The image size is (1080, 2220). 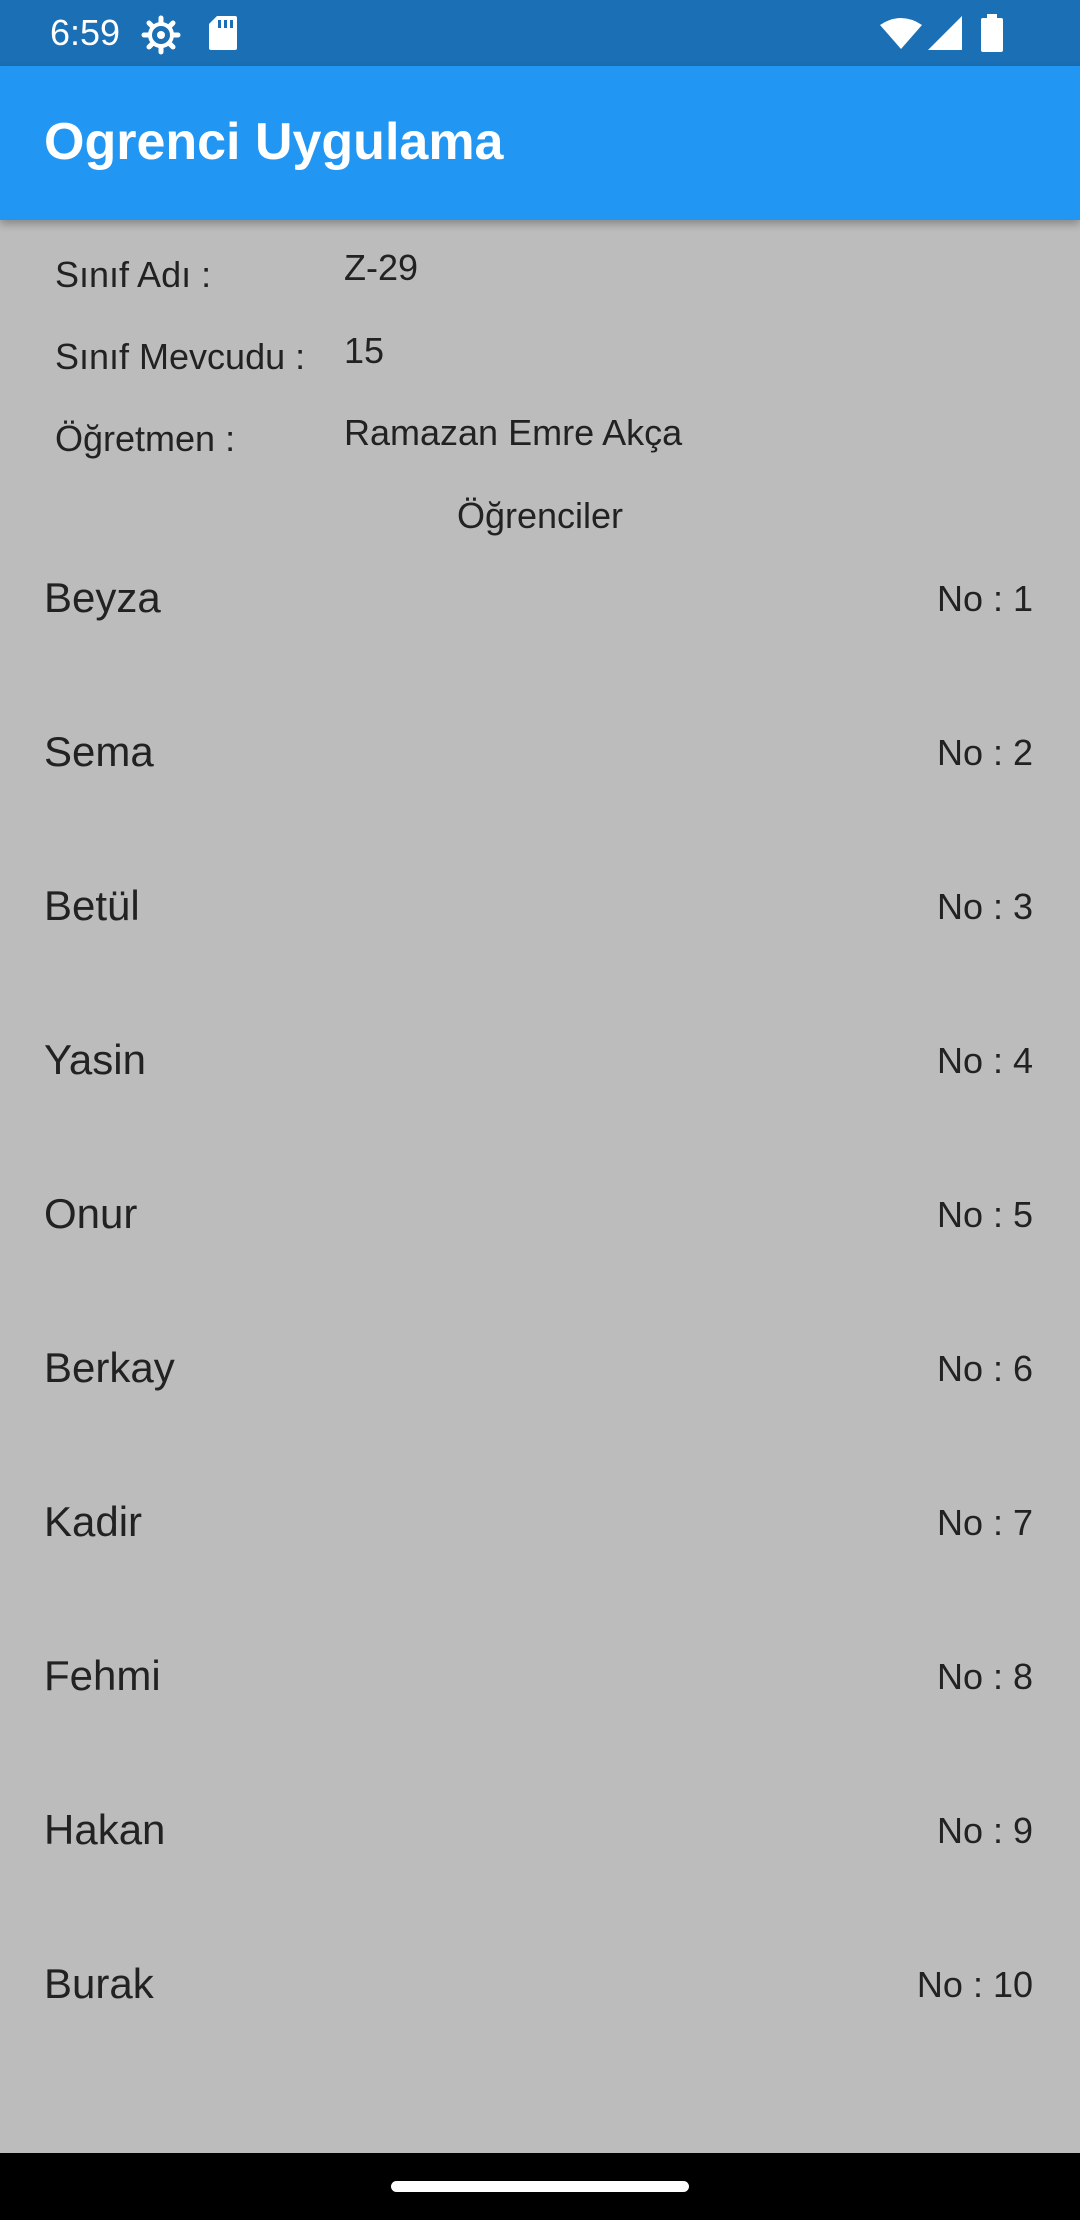 I want to click on student-number: No : 3, so click(x=984, y=906).